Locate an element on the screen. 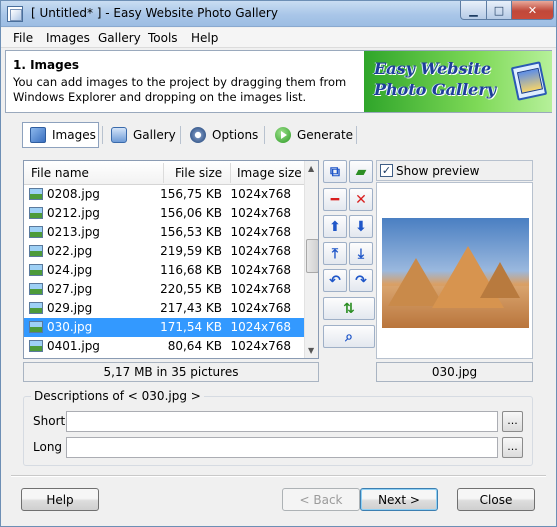  file-name-cell: 024.jpg is located at coordinates (70, 270).